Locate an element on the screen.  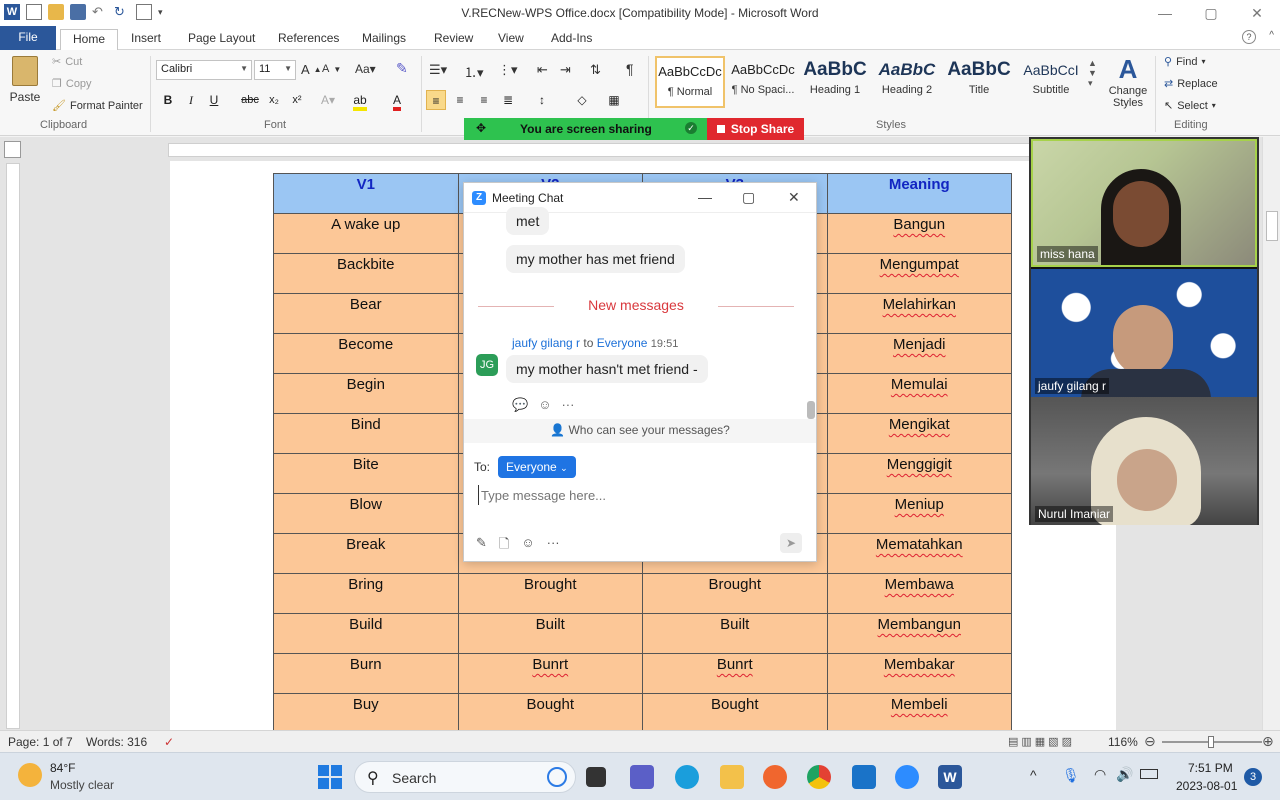
video-tile-miss-hana: miss hana is located at coordinates (1144, 203).